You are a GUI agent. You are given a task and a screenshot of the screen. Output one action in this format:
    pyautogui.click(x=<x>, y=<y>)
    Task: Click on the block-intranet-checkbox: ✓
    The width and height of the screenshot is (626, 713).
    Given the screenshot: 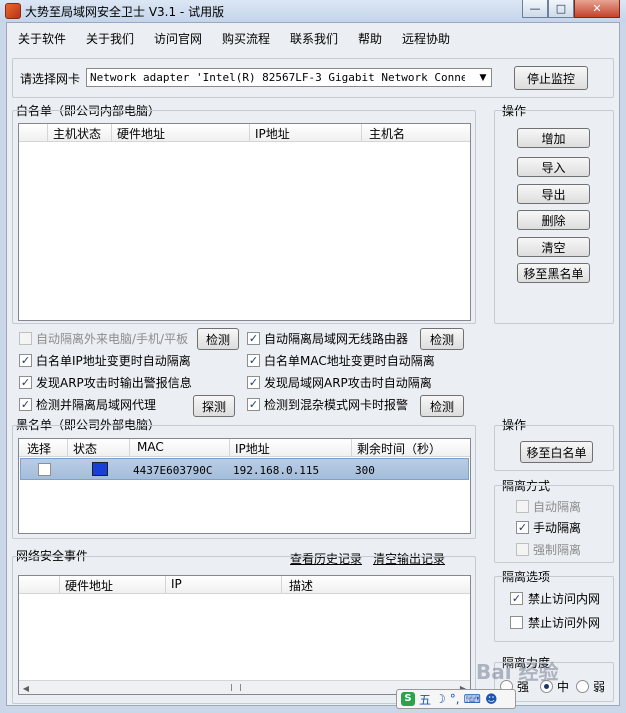 What is the action you would take?
    pyautogui.click(x=516, y=598)
    